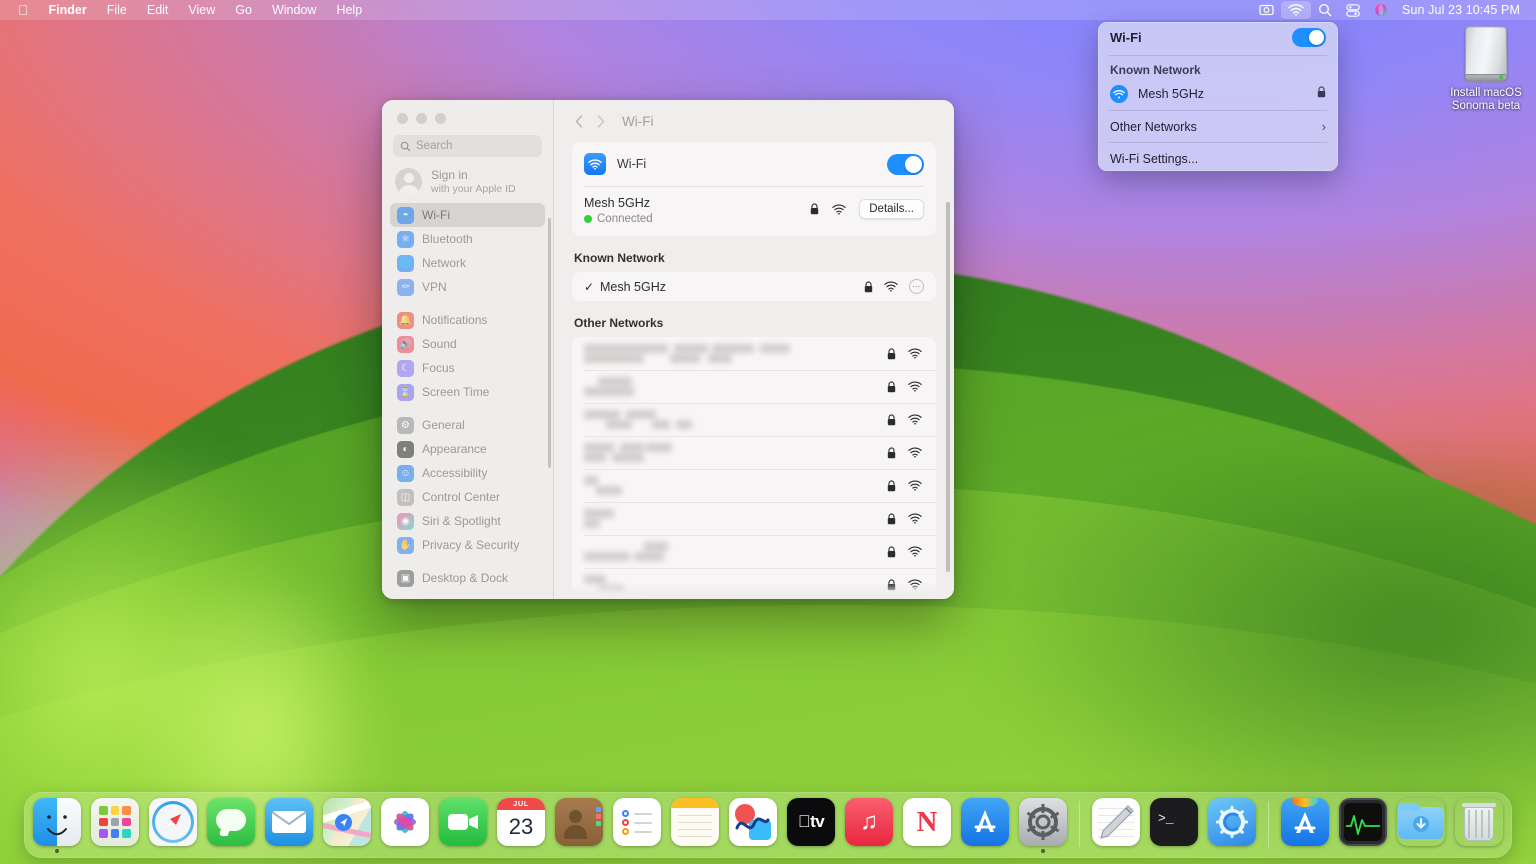 This screenshot has height=864, width=1536. I want to click on menu-item-go: Go, so click(243, 10).